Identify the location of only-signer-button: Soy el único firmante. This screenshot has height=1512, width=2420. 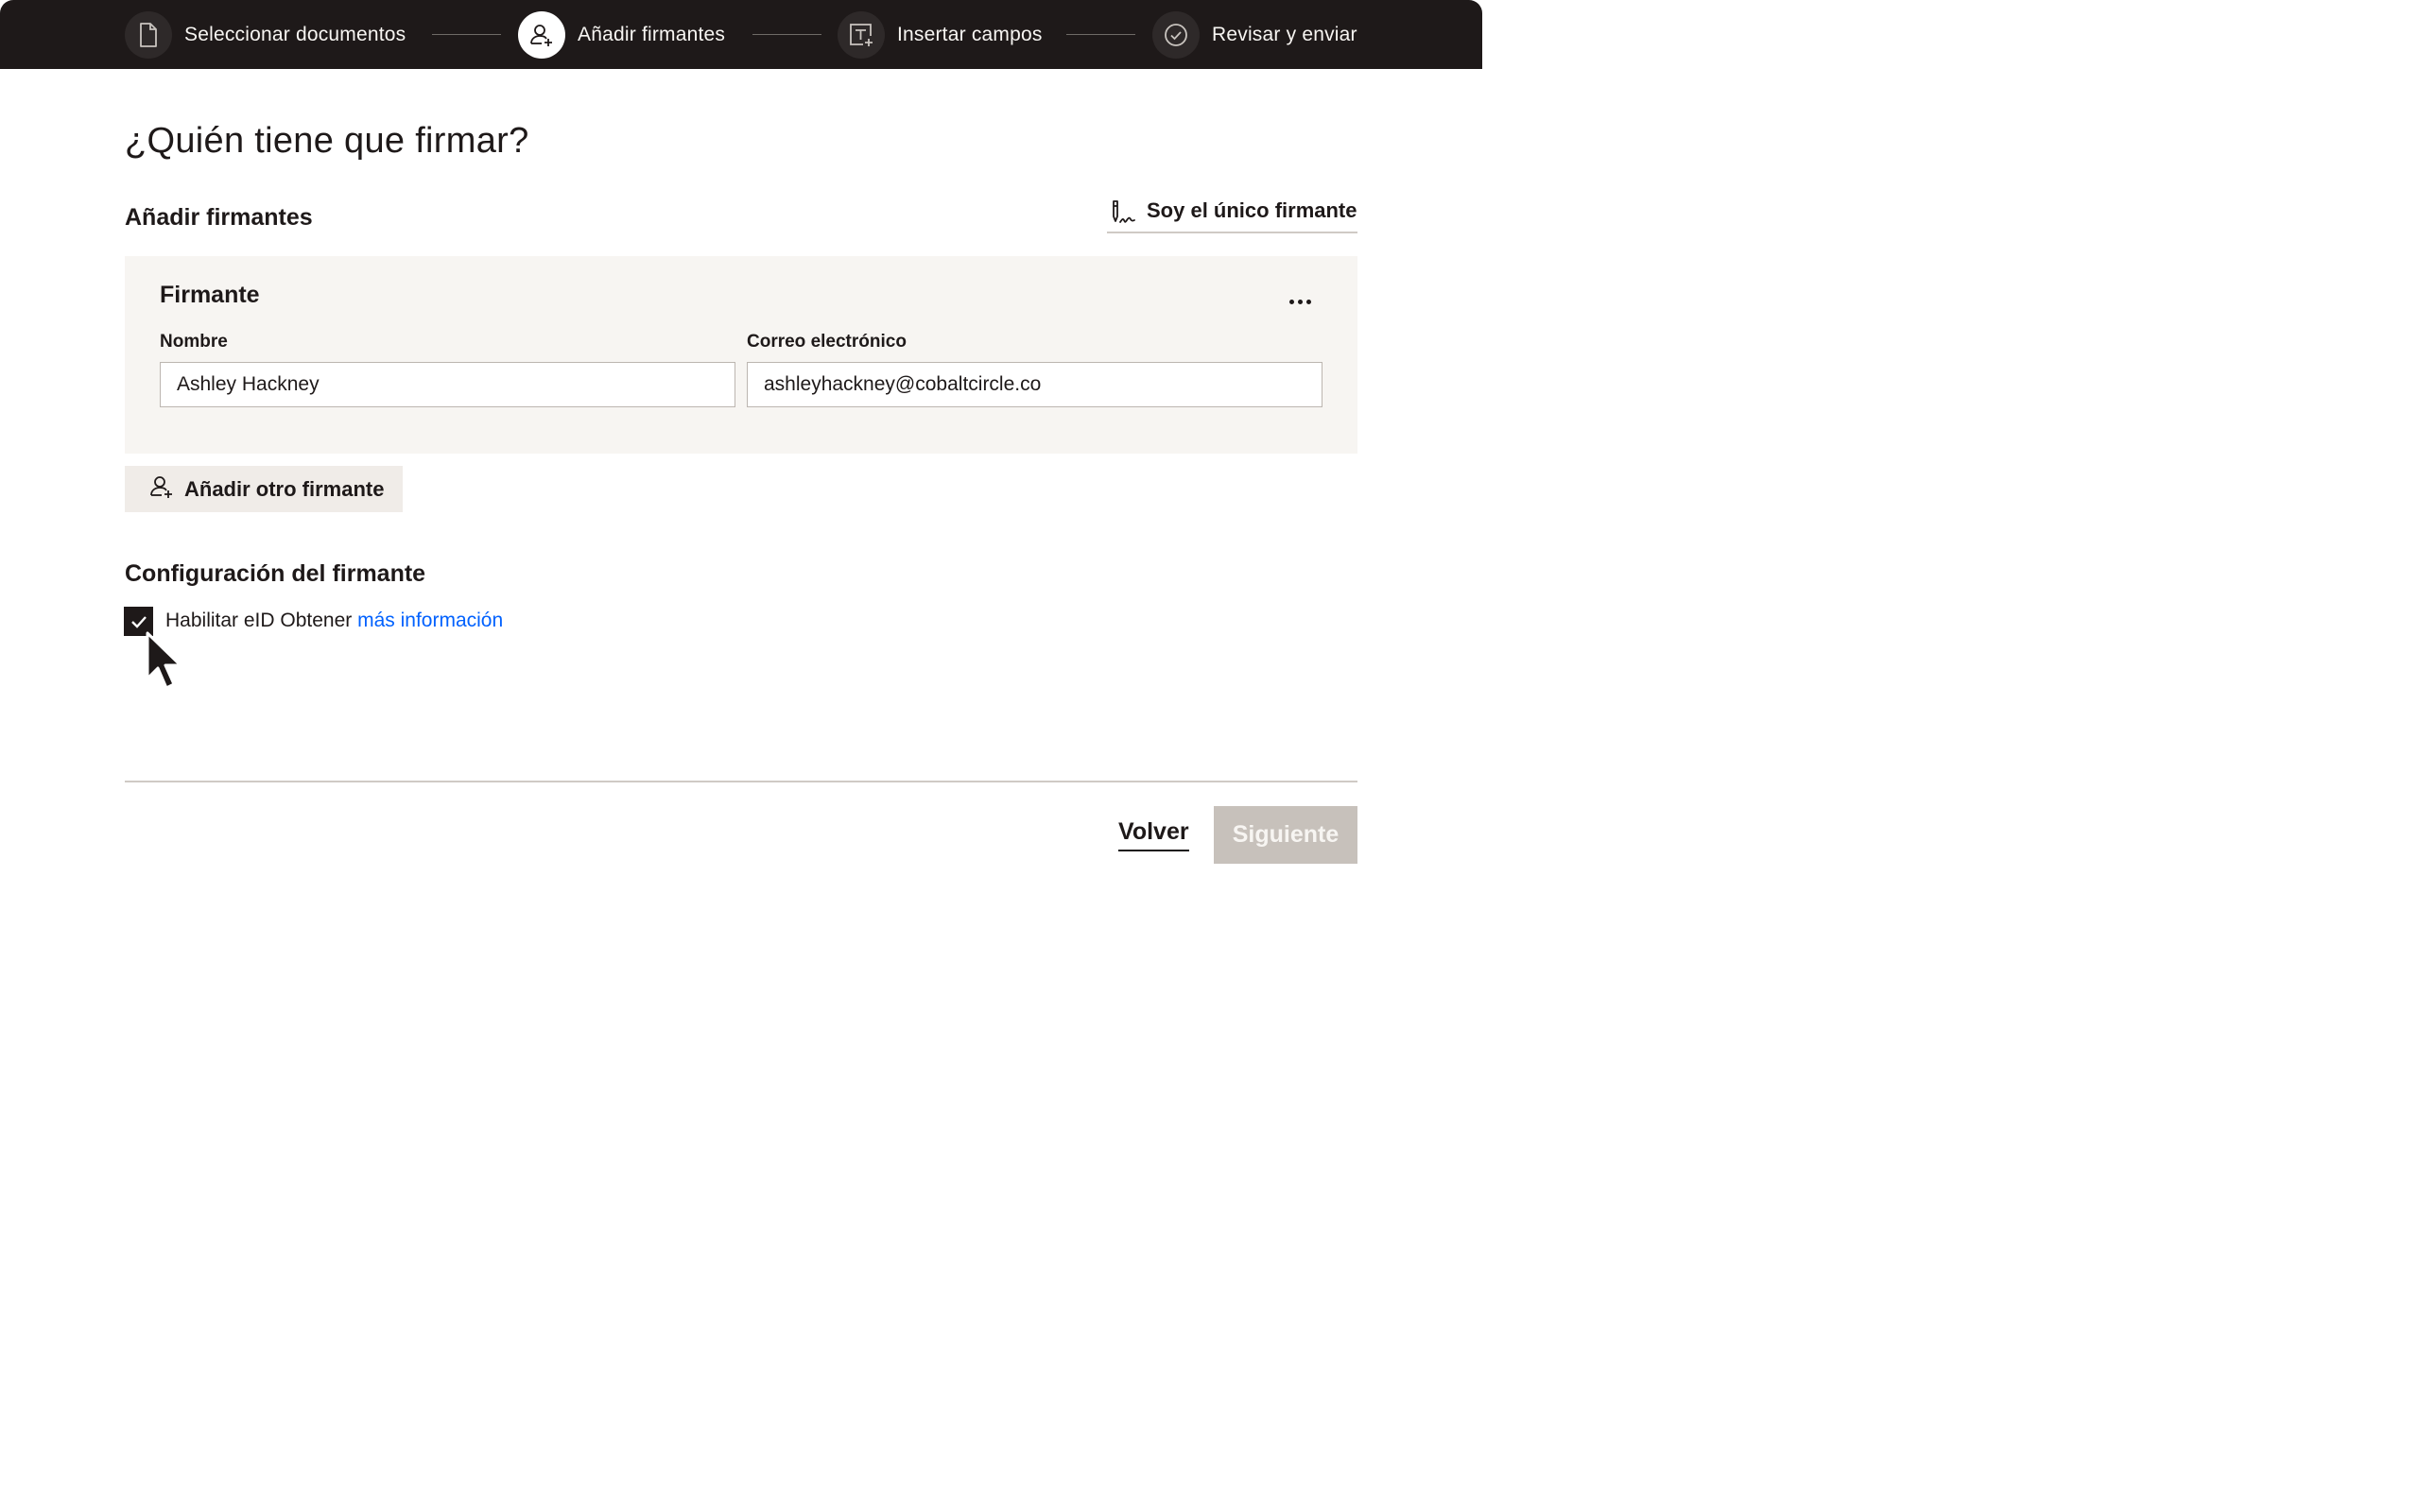
(1232, 215).